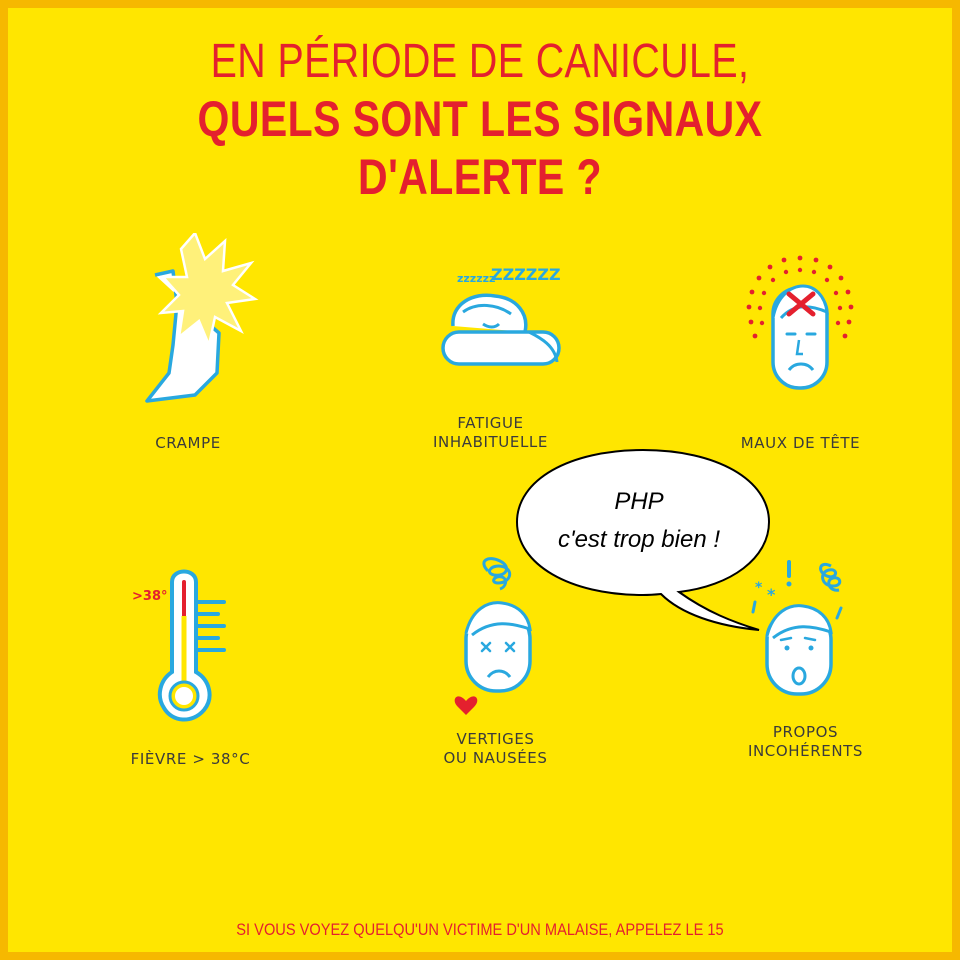 This screenshot has width=960, height=960. What do you see at coordinates (805, 741) in the screenshot?
I see `symptom-label-propos: PROPOS INCOHÉRENTS` at bounding box center [805, 741].